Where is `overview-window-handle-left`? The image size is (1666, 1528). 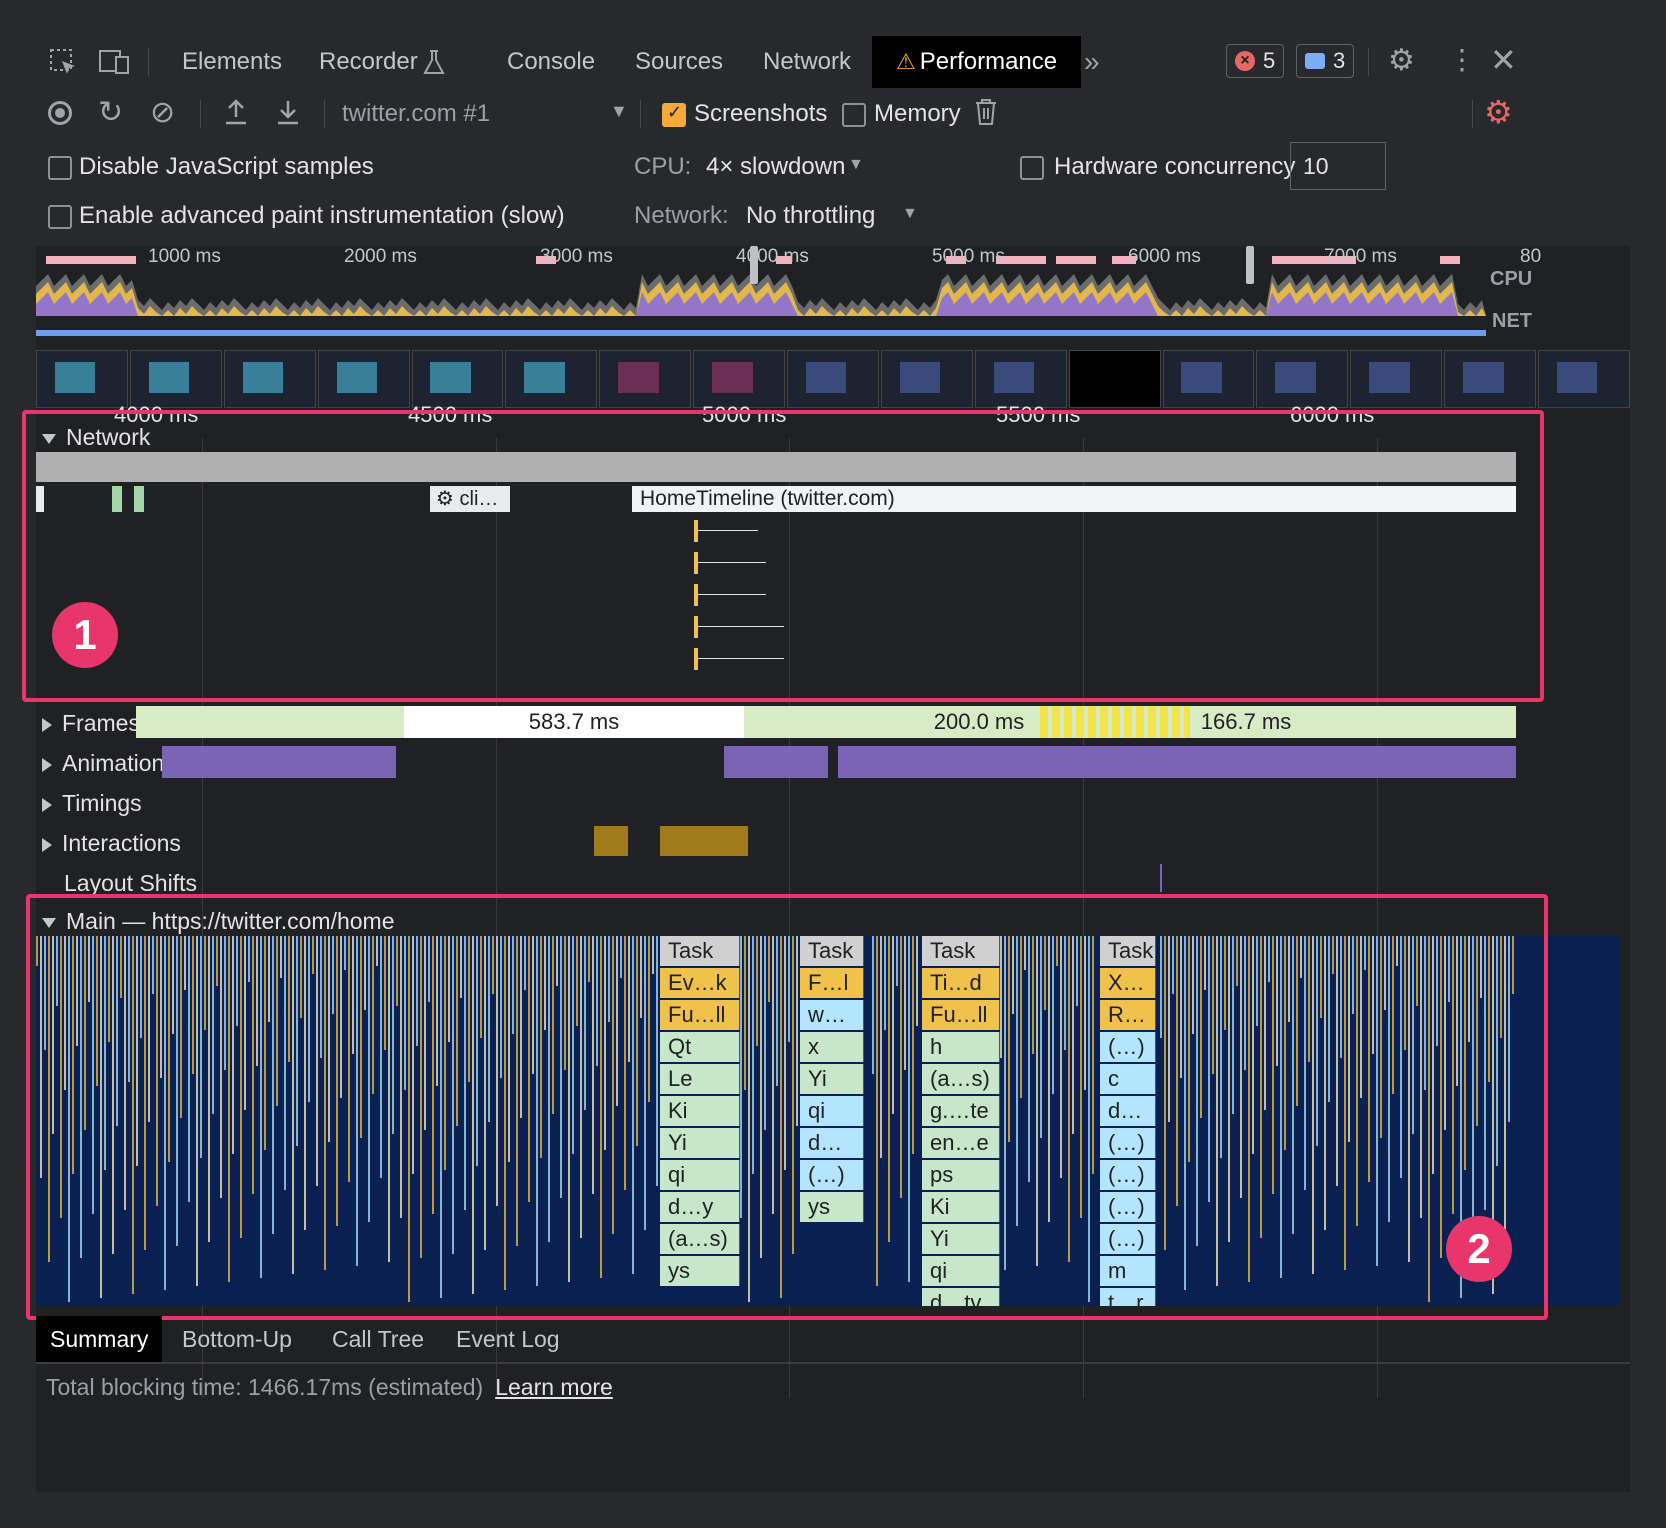
overview-window-handle-left is located at coordinates (754, 265).